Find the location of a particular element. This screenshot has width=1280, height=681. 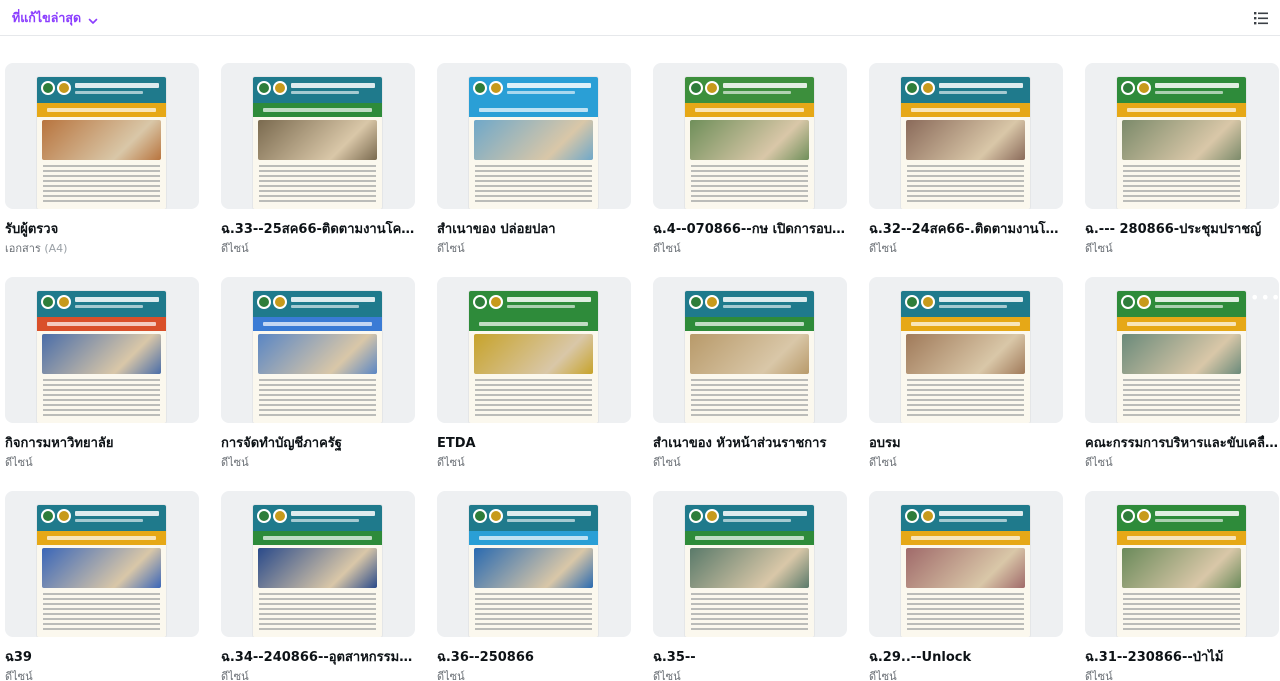

card-title: ฉ.35-- is located at coordinates (750, 658).